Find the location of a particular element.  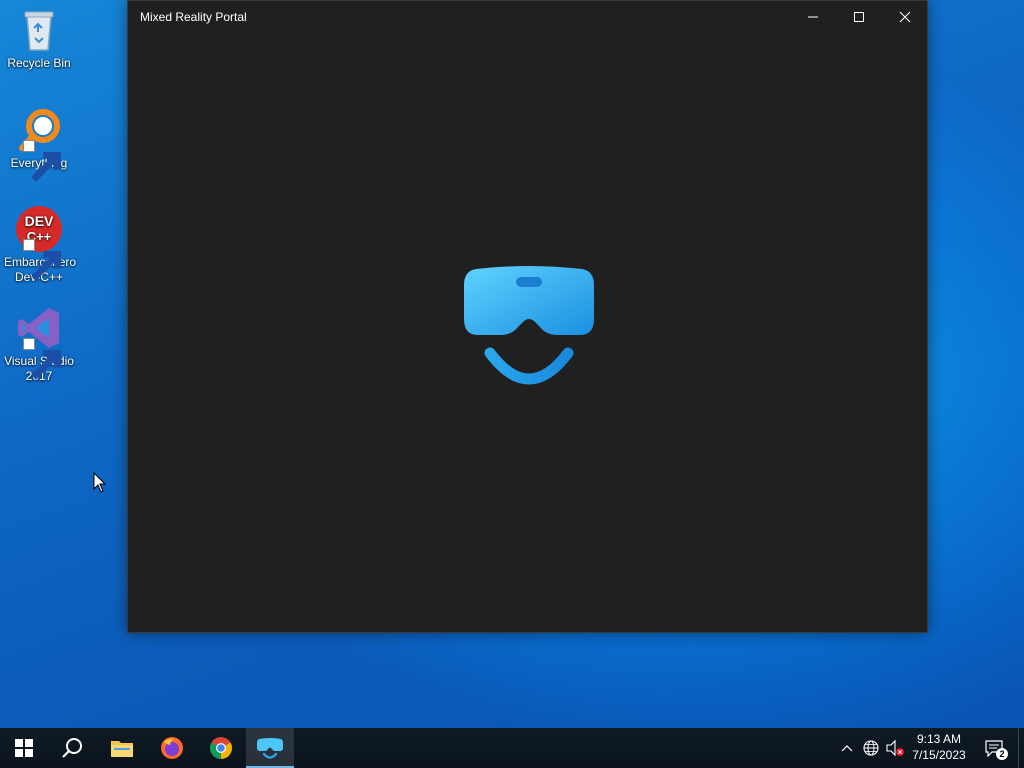

search-icon is located at coordinates (72, 748).